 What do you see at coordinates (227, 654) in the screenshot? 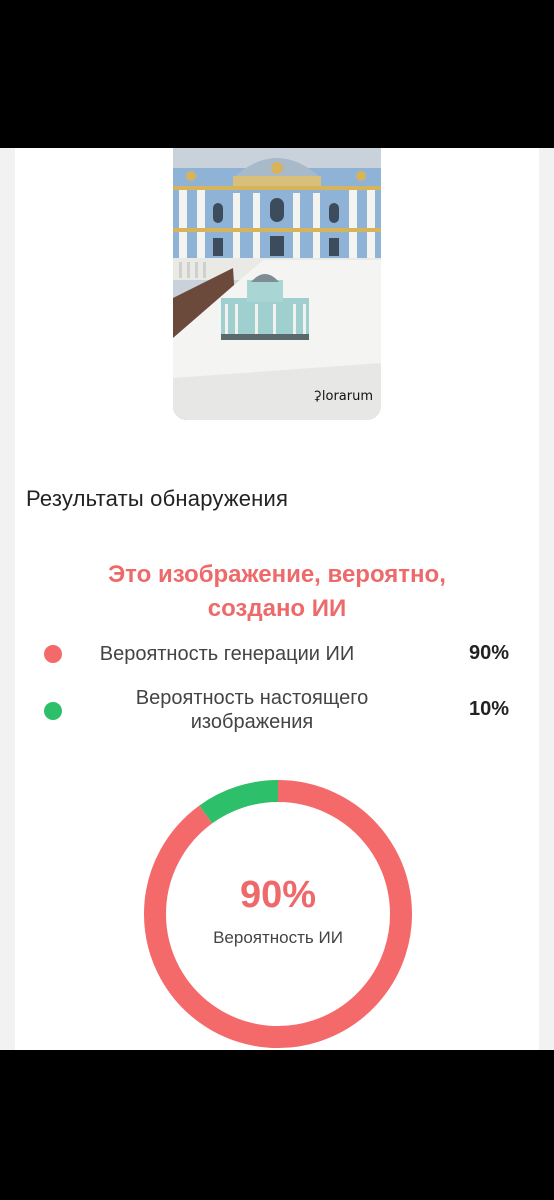
I see `ai-probability-label: Вероятность генерации ИИ` at bounding box center [227, 654].